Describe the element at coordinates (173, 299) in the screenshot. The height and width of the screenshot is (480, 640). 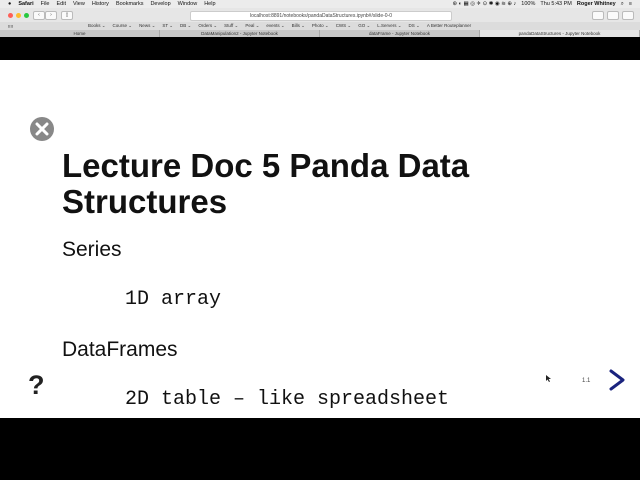
I see `code-series: 1D array` at that location.